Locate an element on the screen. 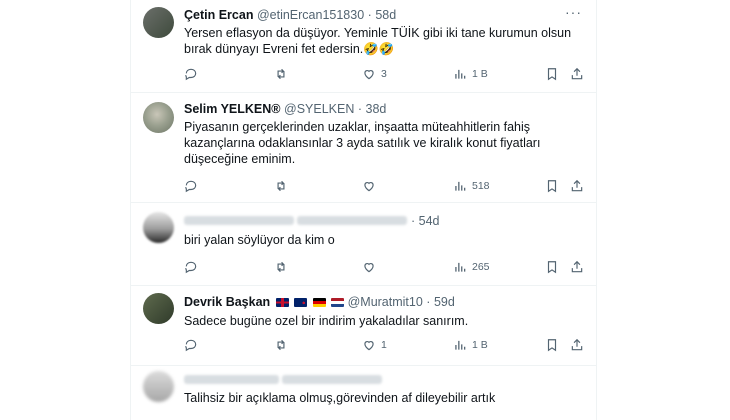 The height and width of the screenshot is (420, 730). like-button: 3 is located at coordinates (374, 74).